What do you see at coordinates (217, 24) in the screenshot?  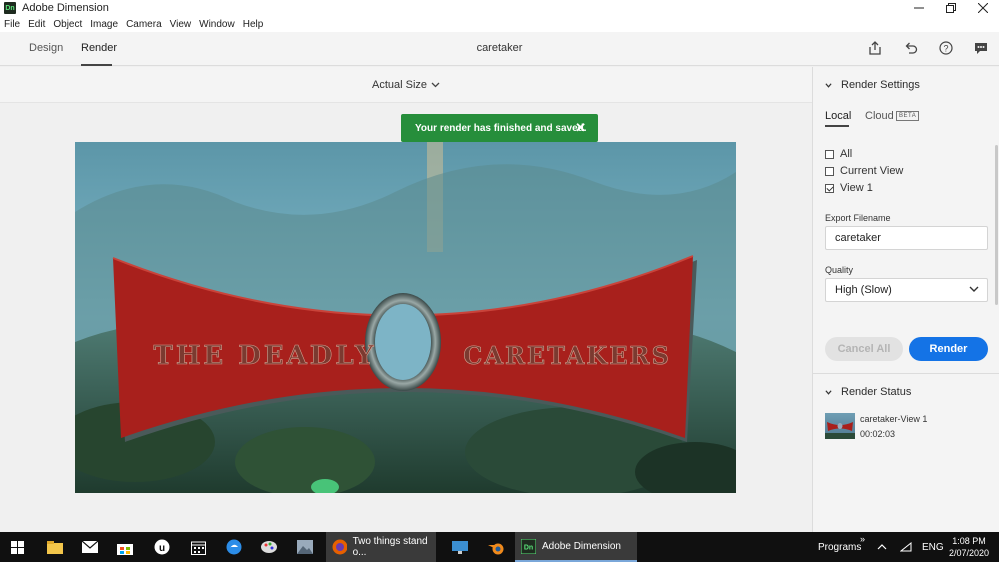 I see `menu-window: Window` at bounding box center [217, 24].